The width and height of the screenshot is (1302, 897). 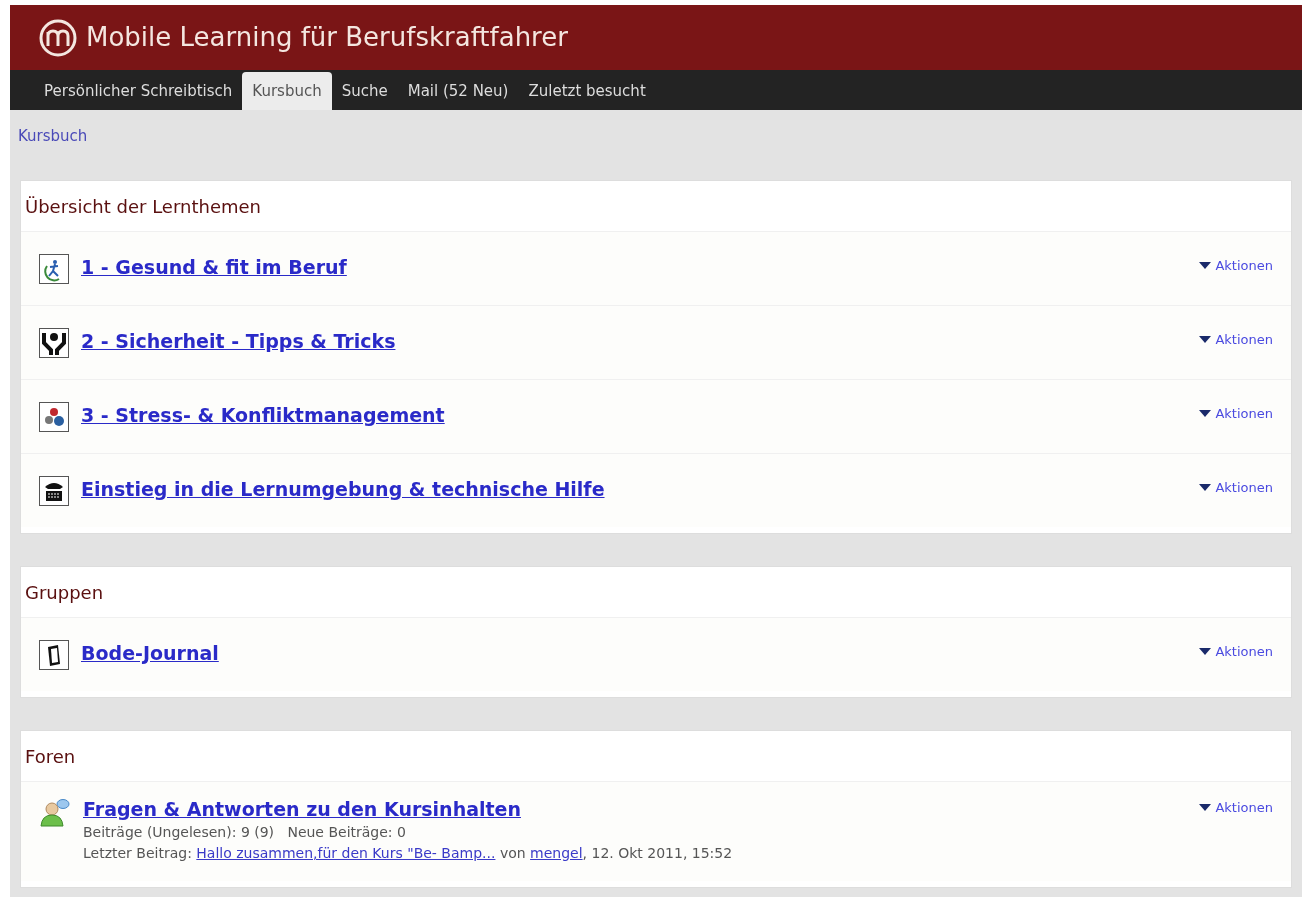 I want to click on section-title: Gruppen, so click(x=64, y=592).